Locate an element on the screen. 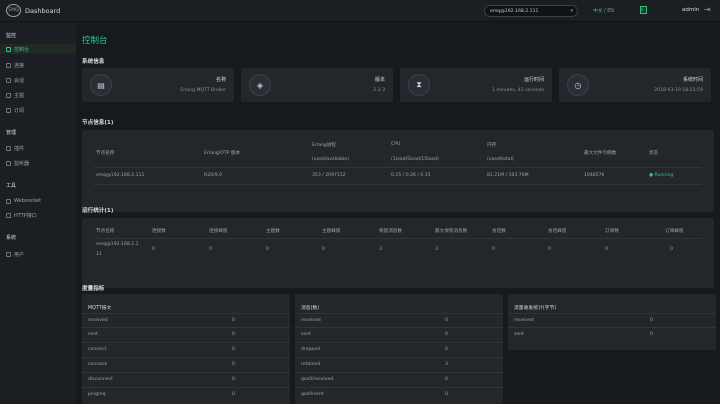  info-label: 系统时间 is located at coordinates (692, 80).